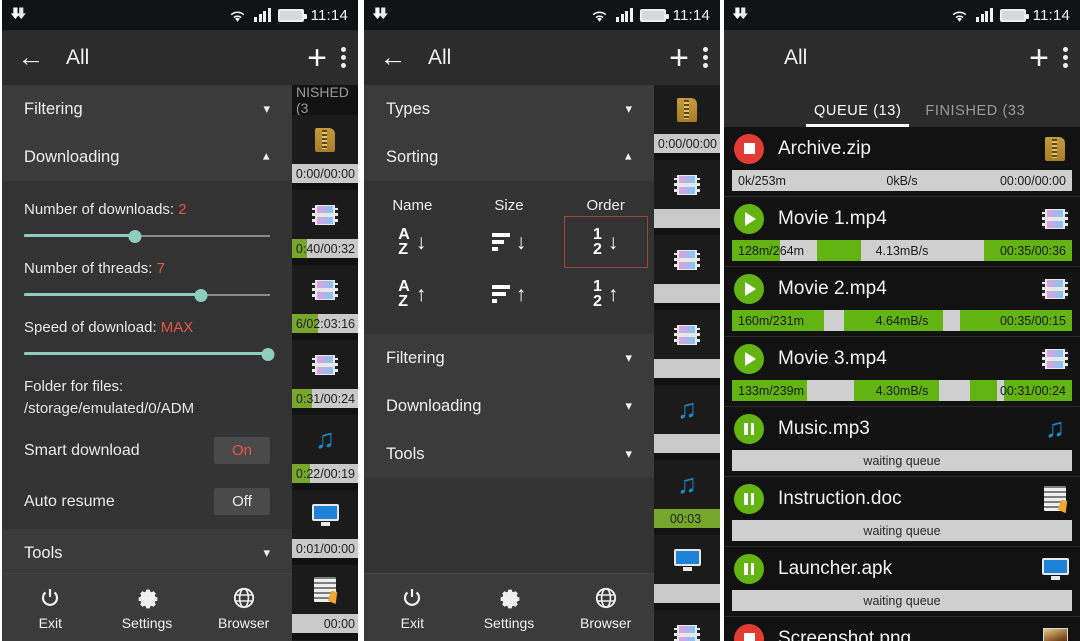  What do you see at coordinates (1055, 428) in the screenshot?
I see `download-file-type-icon: ♫` at bounding box center [1055, 428].